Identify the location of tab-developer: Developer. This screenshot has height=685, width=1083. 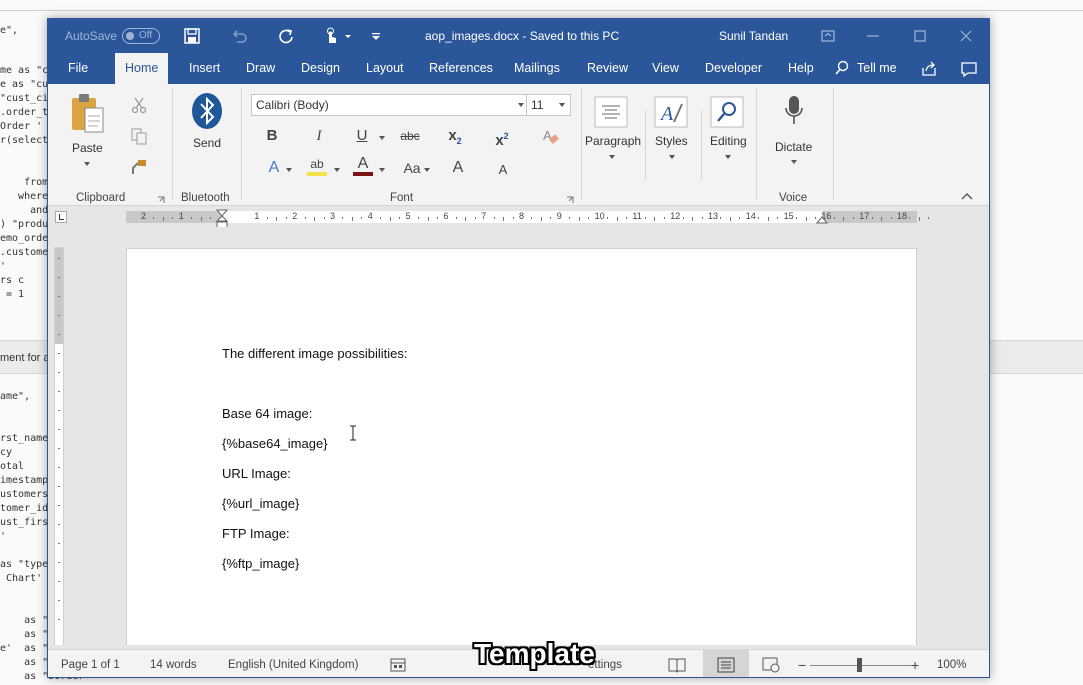
(733, 68).